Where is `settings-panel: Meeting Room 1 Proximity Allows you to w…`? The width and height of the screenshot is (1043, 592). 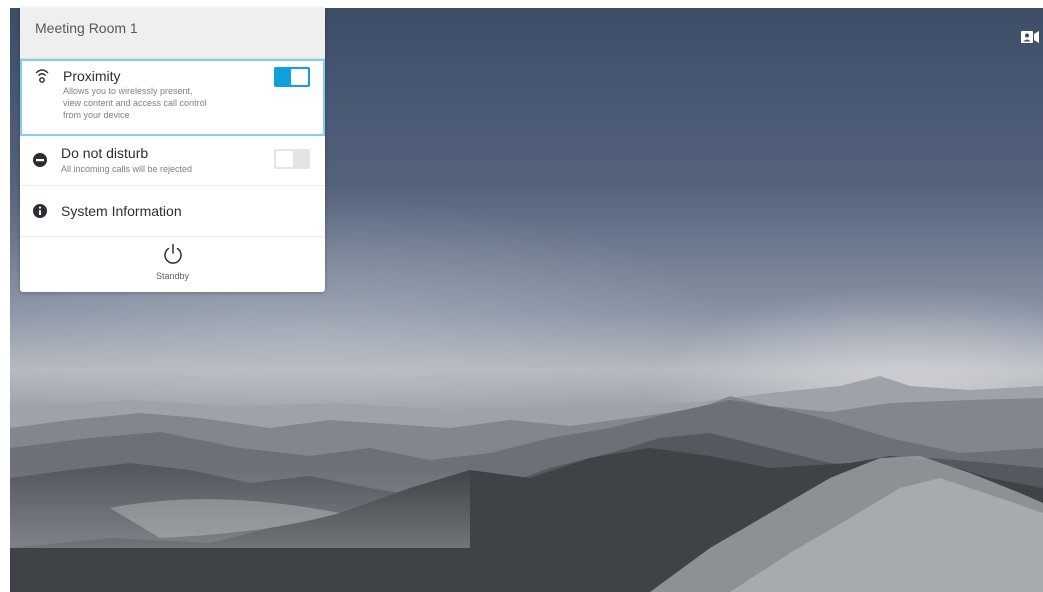
settings-panel: Meeting Room 1 Proximity Allows you to w… is located at coordinates (172, 150).